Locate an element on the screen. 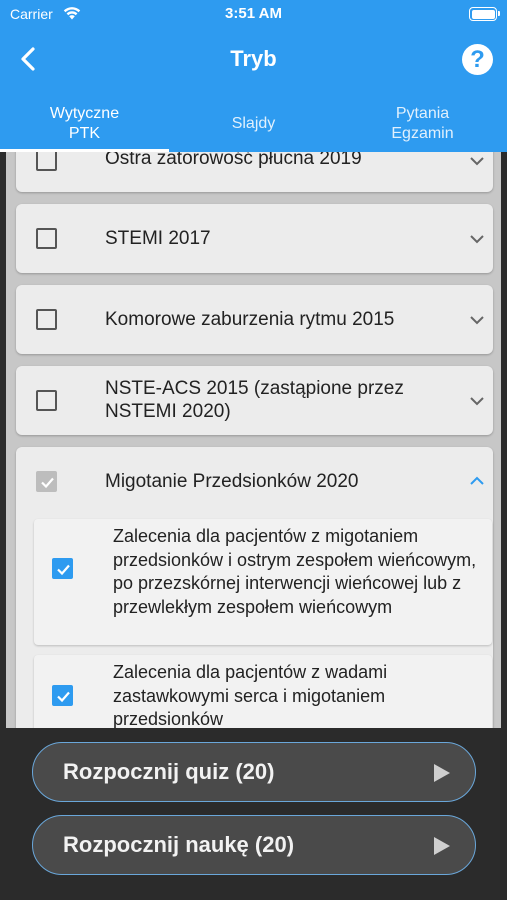 This screenshot has width=507, height=900. tab-bar: Wytyczne PTK Slajdy Pytania Egzamin is located at coordinates (253, 124).